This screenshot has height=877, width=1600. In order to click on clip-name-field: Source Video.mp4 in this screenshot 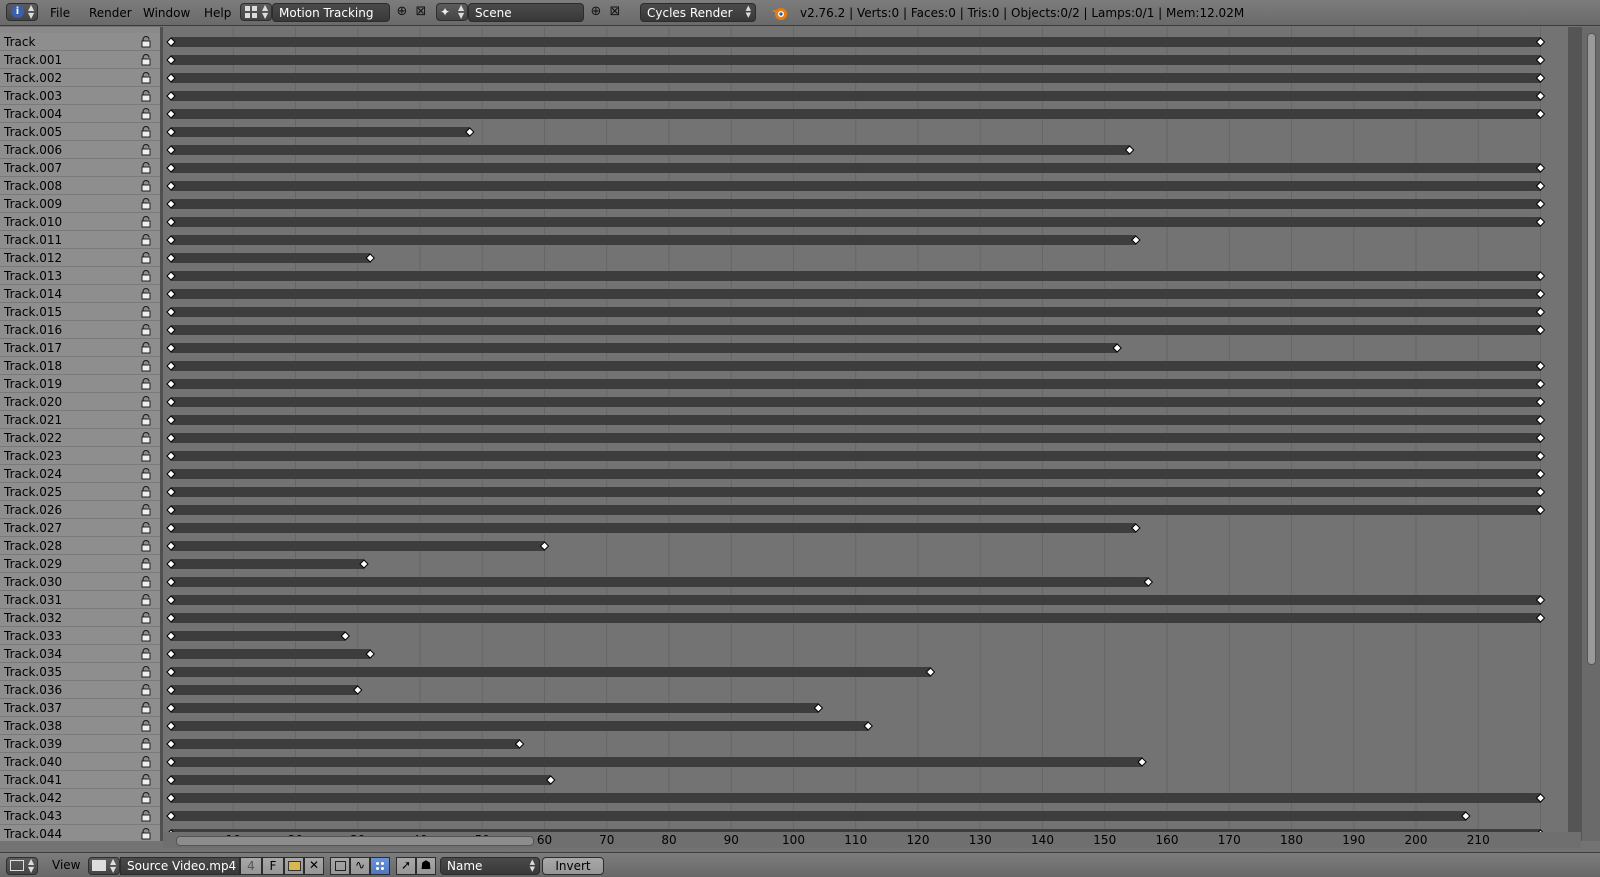, I will do `click(180, 866)`.